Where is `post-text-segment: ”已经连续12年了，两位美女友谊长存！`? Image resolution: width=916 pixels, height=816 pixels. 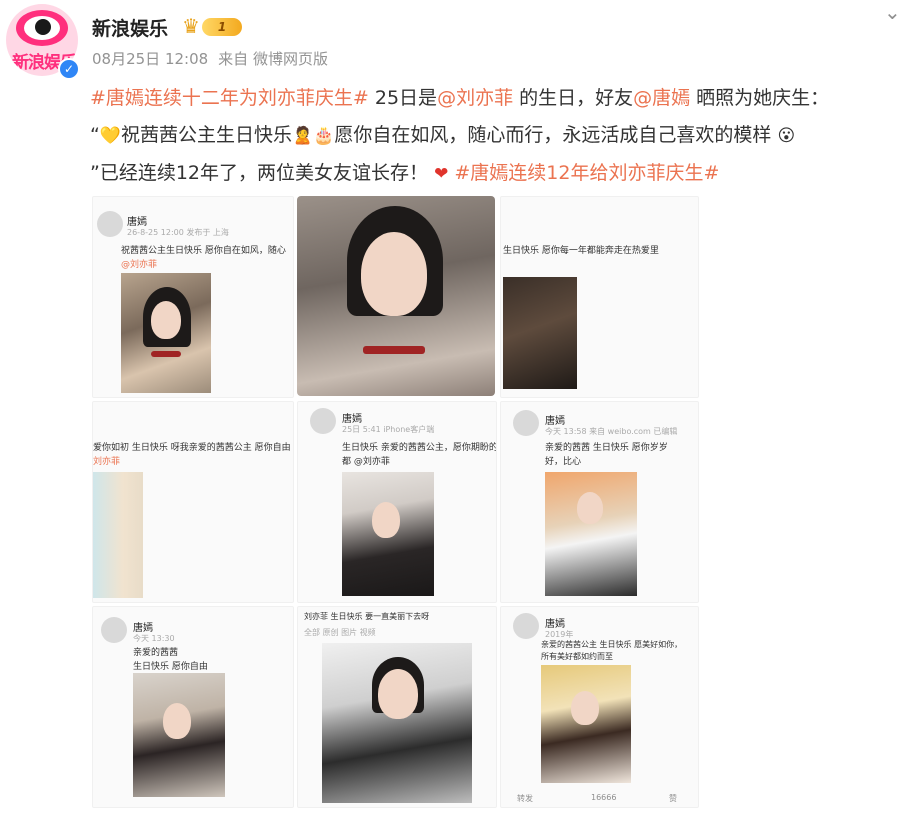
post-text-segment: ”已经连续12年了，两位美女友谊长存！ is located at coordinates (259, 173).